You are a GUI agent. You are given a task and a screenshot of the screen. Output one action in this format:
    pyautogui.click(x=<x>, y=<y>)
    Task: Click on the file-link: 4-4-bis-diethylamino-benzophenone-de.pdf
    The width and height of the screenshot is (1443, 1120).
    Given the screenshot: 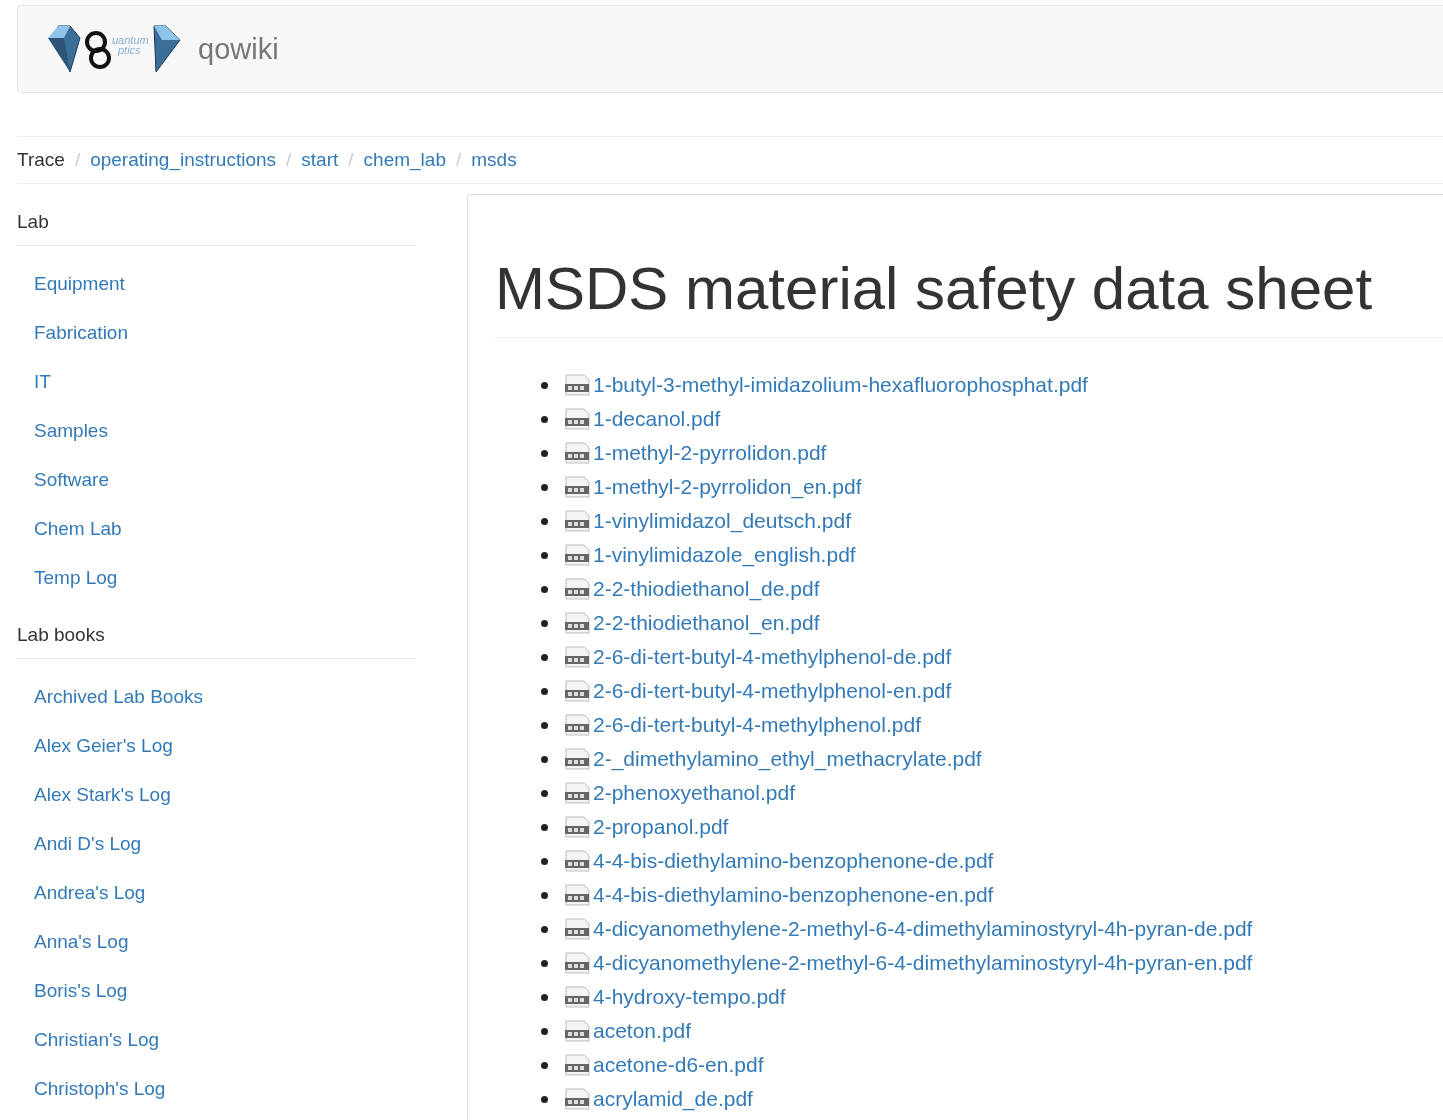 What is the action you would take?
    pyautogui.click(x=793, y=861)
    